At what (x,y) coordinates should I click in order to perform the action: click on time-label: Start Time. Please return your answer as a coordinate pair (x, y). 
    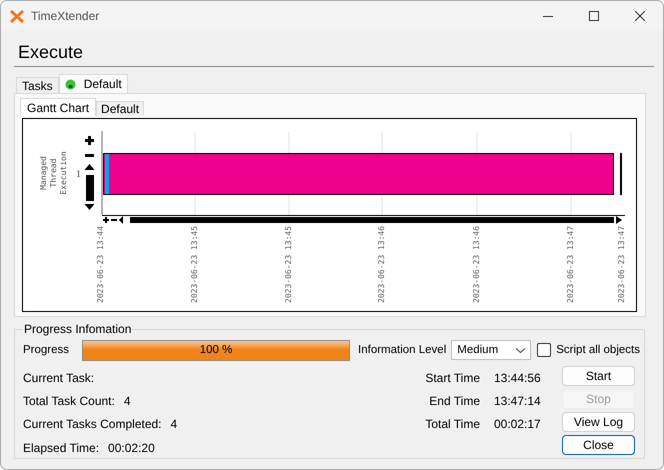
    Looking at the image, I should click on (452, 377).